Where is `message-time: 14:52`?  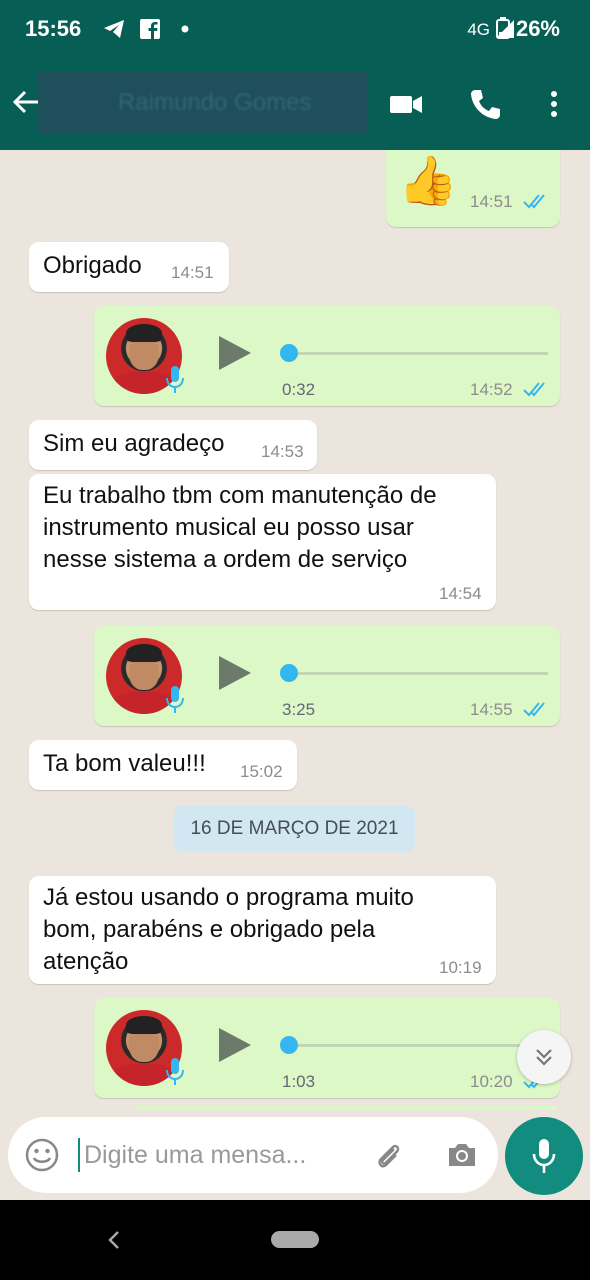 message-time: 14:52 is located at coordinates (491, 389).